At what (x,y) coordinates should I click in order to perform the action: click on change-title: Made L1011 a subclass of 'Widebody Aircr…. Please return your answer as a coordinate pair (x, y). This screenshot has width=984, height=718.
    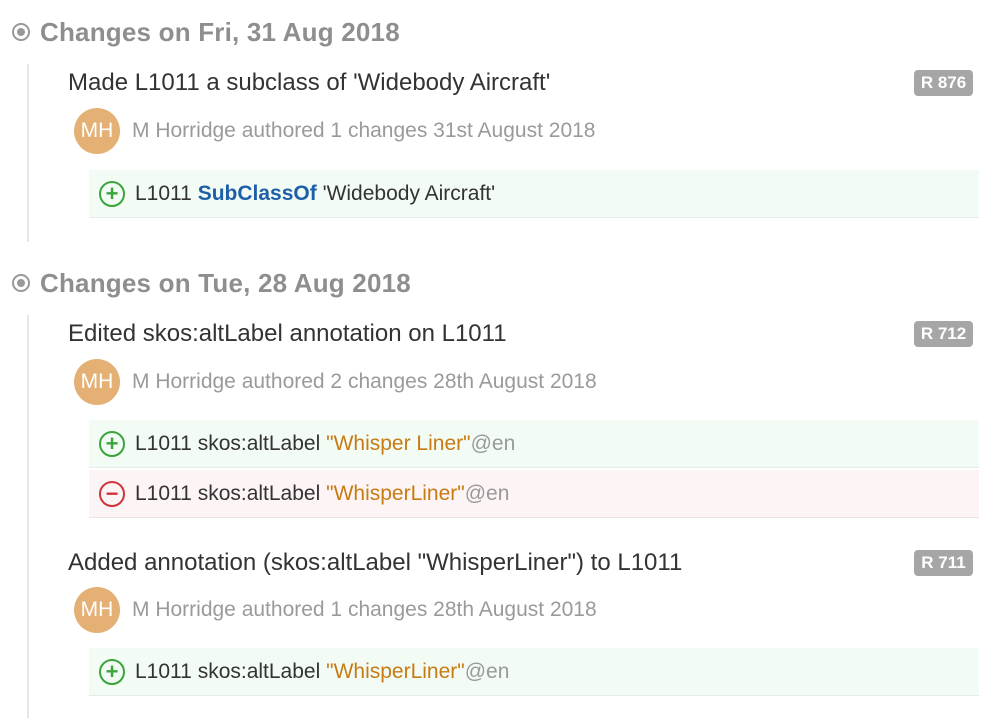
    Looking at the image, I should click on (309, 82).